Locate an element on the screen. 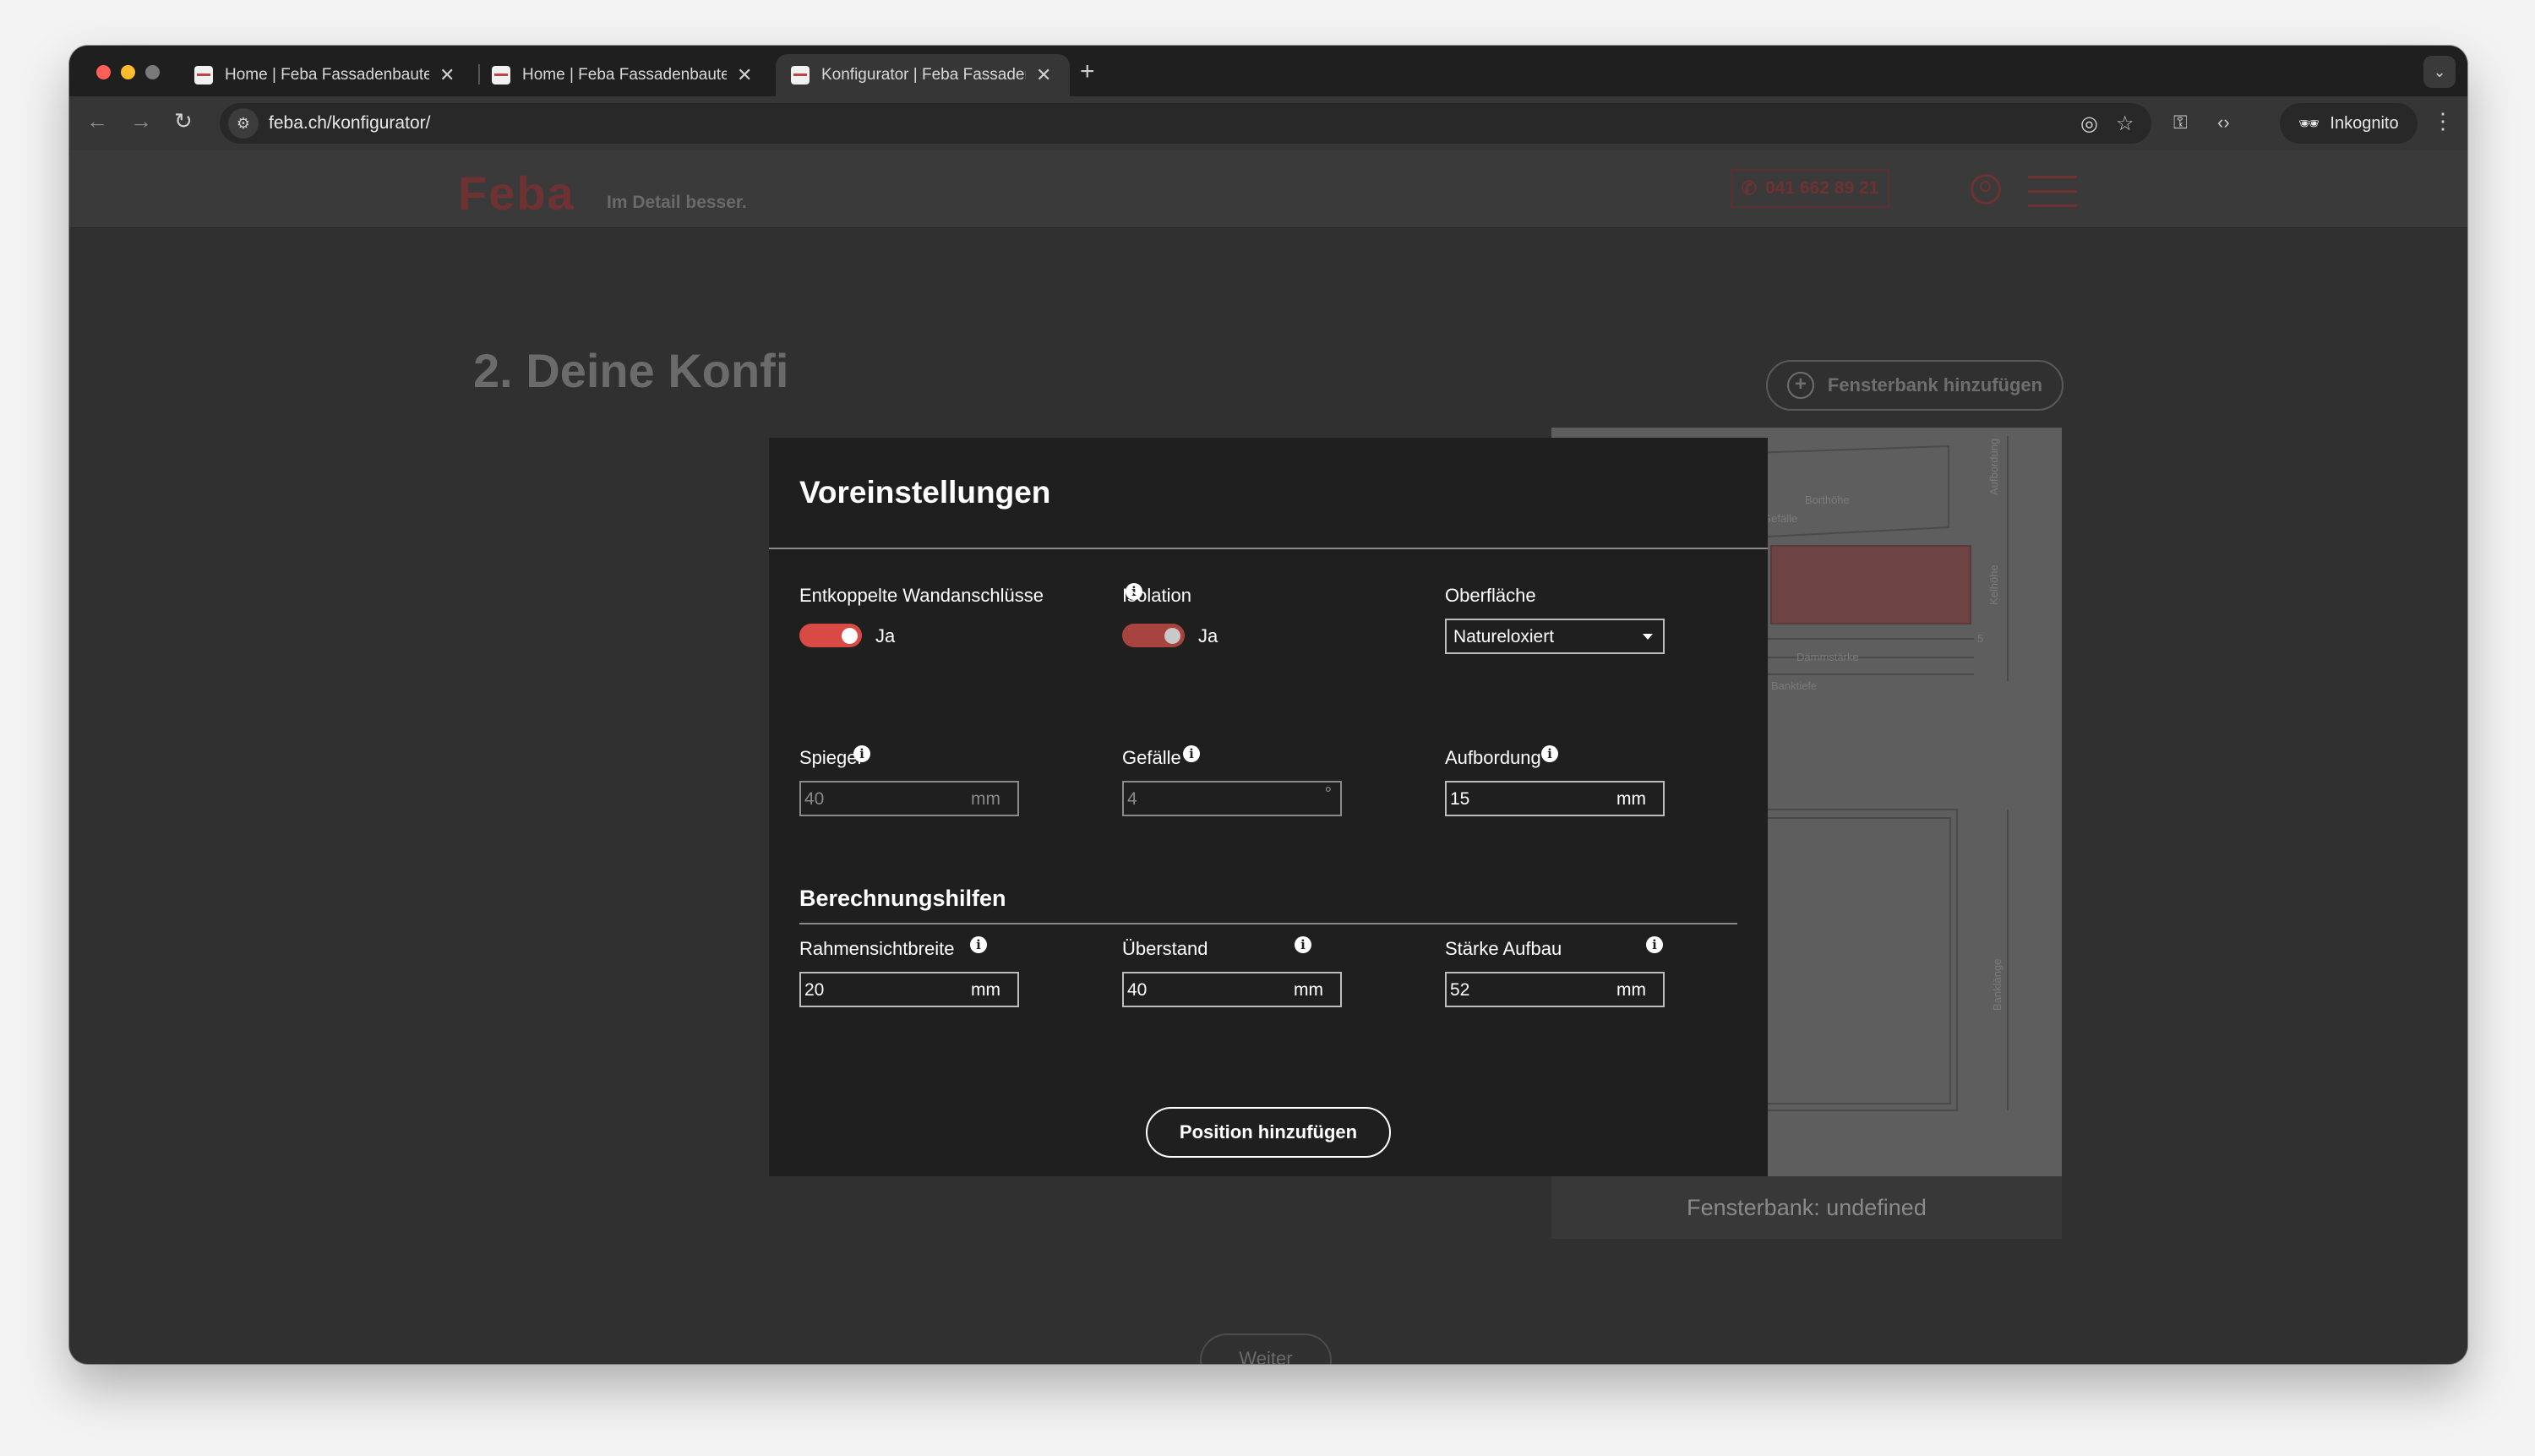  label-banklaenge: Banklänge is located at coordinates (1997, 985).